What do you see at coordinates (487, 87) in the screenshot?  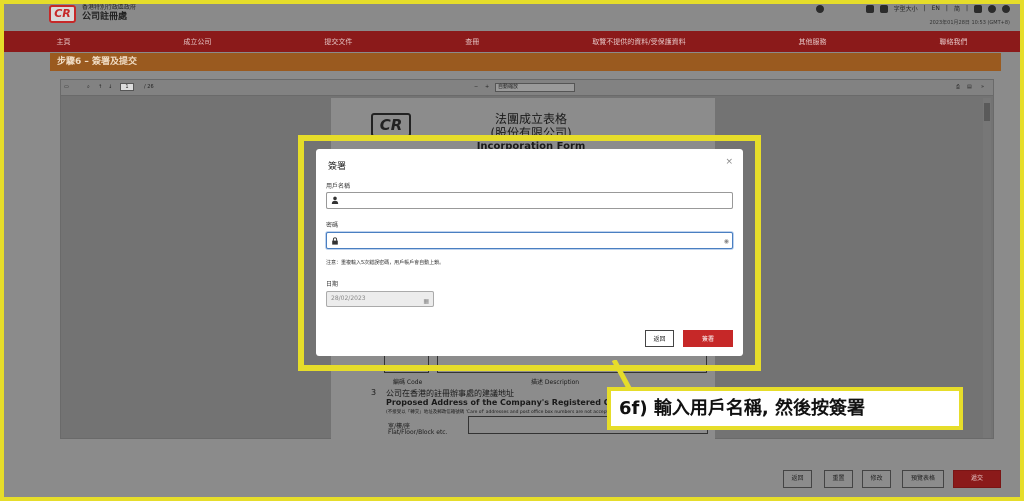 I see `zoom-in-icon: +` at bounding box center [487, 87].